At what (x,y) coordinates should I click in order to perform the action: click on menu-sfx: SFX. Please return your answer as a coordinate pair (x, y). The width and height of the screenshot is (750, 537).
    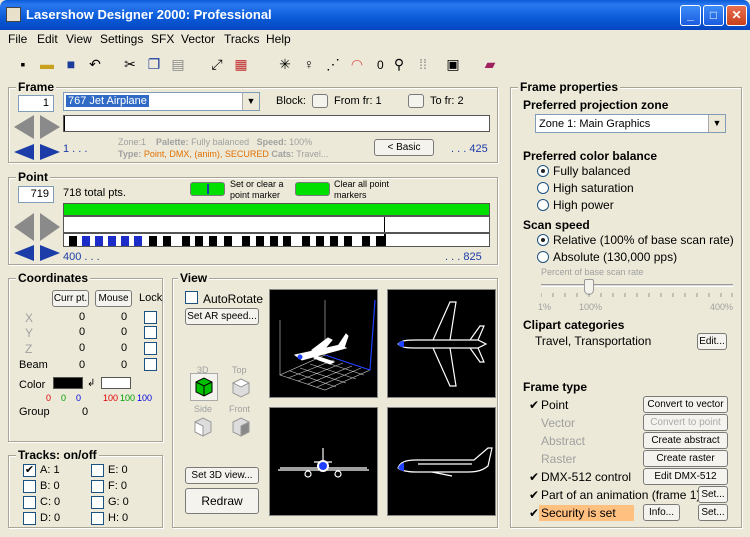
    Looking at the image, I should click on (162, 39).